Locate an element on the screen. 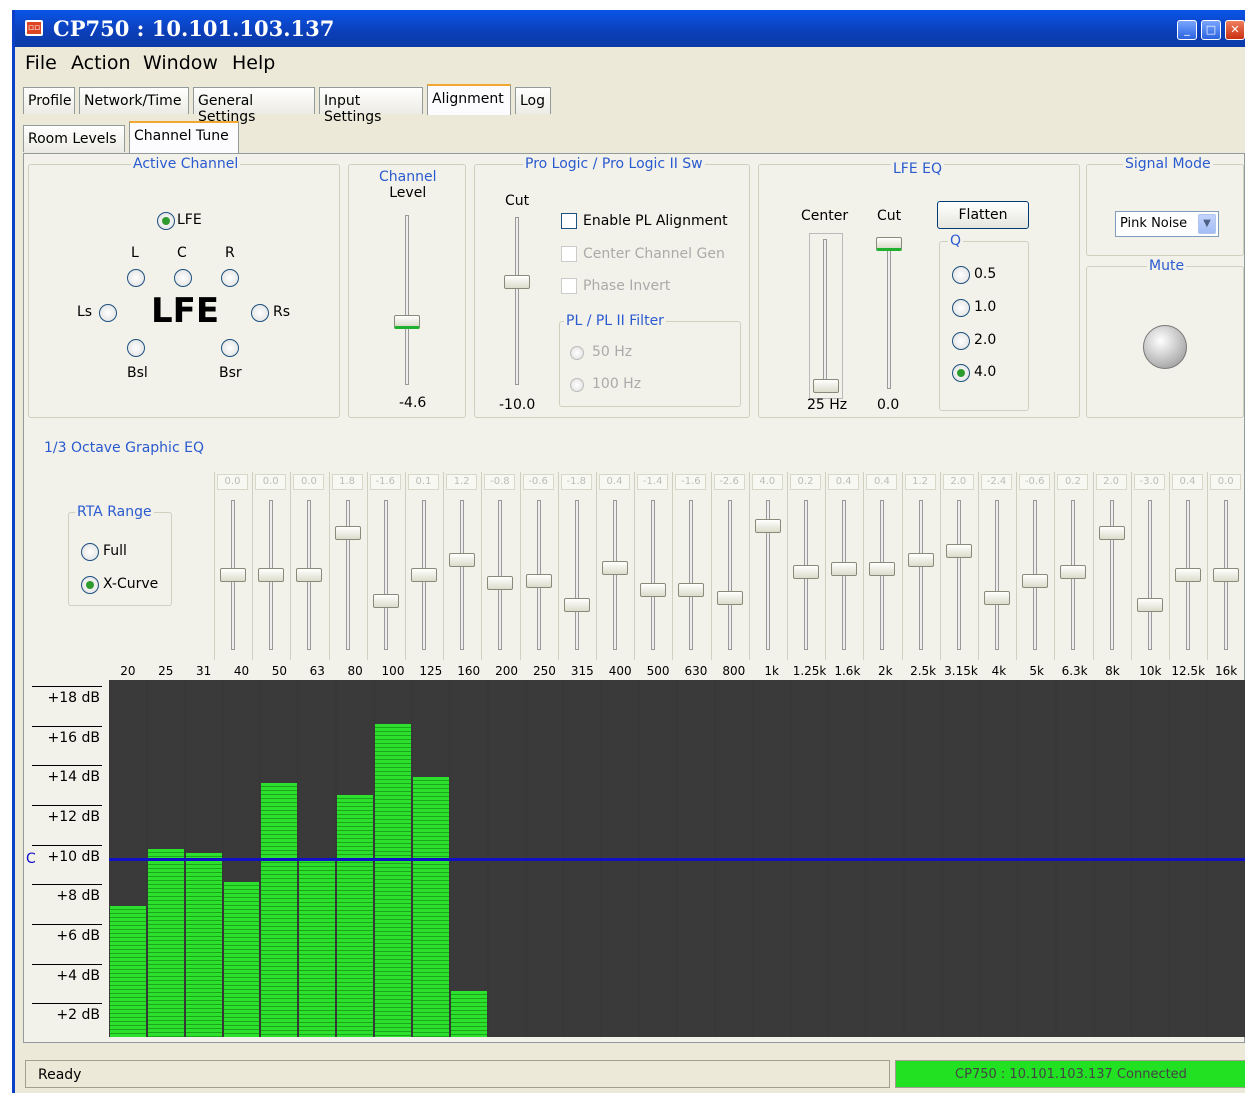 Image resolution: width=1245 pixels, height=1093 pixels. eq-band-value: -2.4 is located at coordinates (996, 482).